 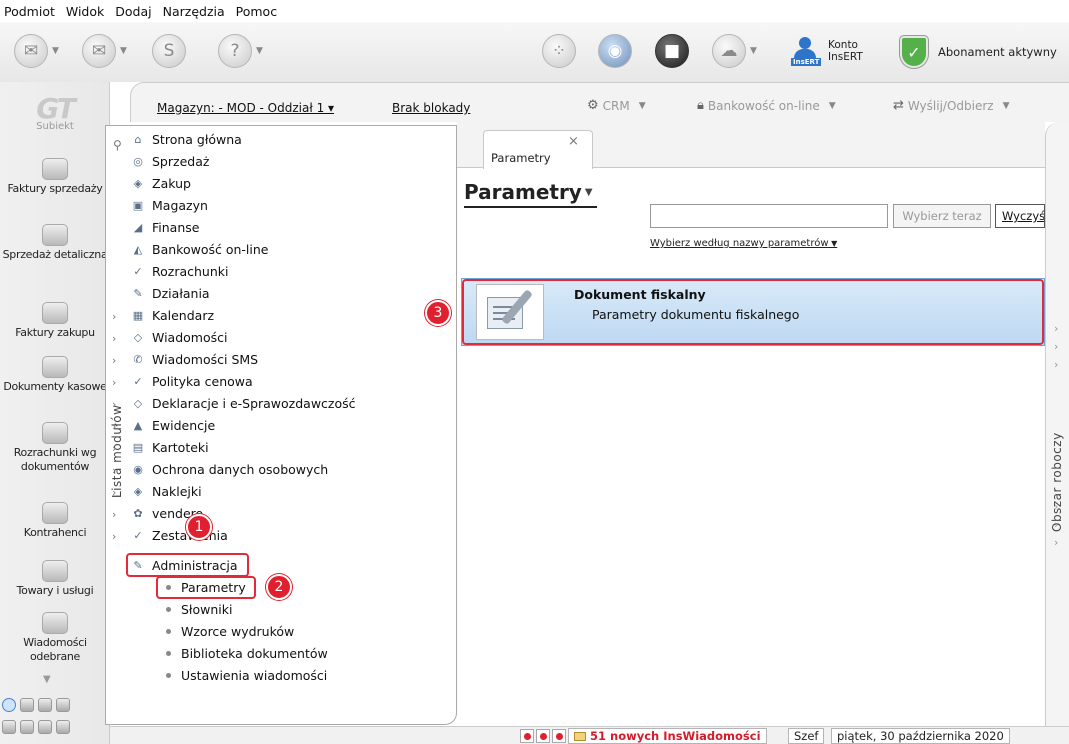 What do you see at coordinates (179, 337) in the screenshot?
I see `module-wiadomosci: ◇ Wiadomości` at bounding box center [179, 337].